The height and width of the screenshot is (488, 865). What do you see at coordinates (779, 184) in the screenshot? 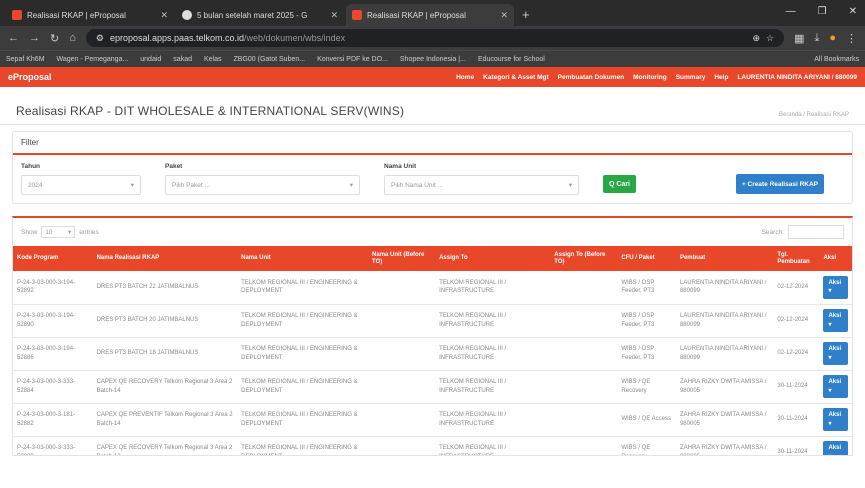
I see `create-realisasi-button: + Create Realisasi RKAP` at bounding box center [779, 184].